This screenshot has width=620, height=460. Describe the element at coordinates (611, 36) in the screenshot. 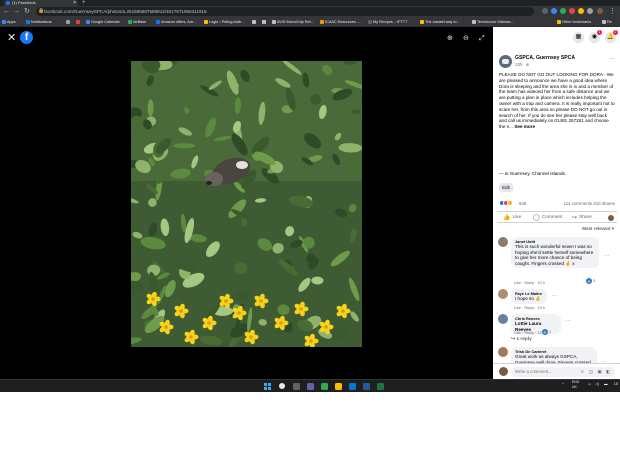

I see `notifications-bell-icon: 🔔 2` at that location.